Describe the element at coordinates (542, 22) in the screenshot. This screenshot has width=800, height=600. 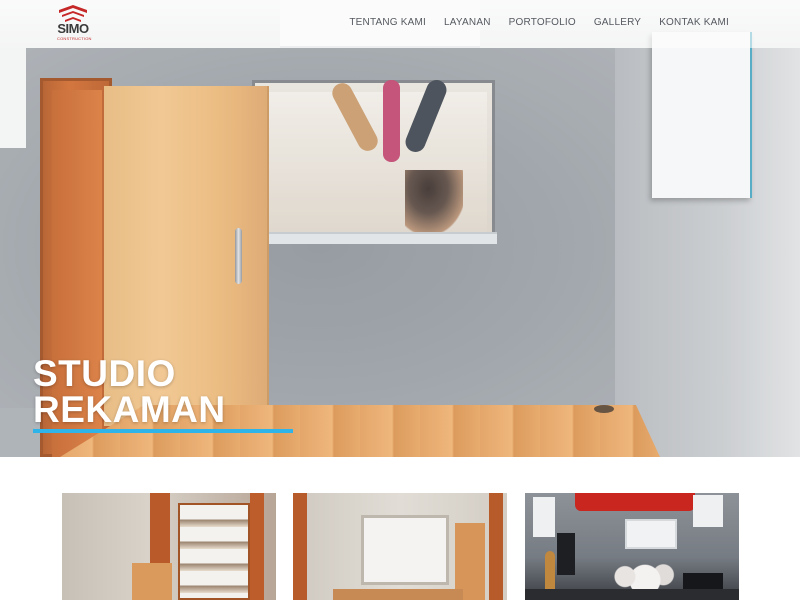
I see `nav-item-portofolio: PORTOFOLIO` at that location.